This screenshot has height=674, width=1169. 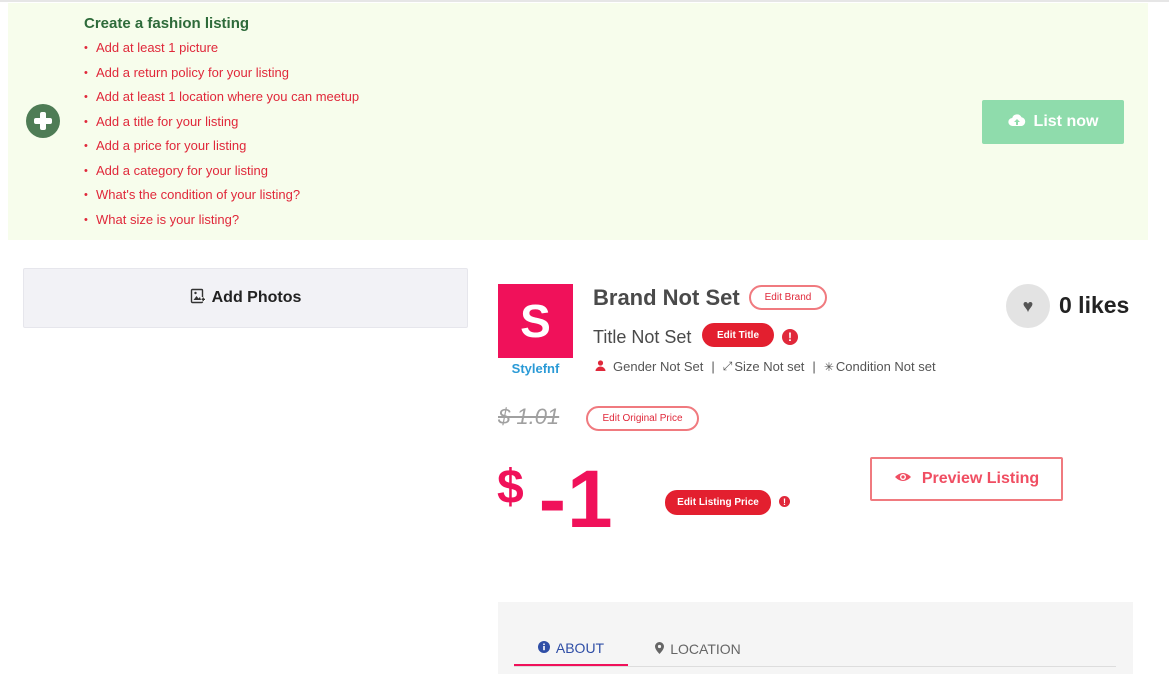 I want to click on listing-title: Title Not Set, so click(x=642, y=337).